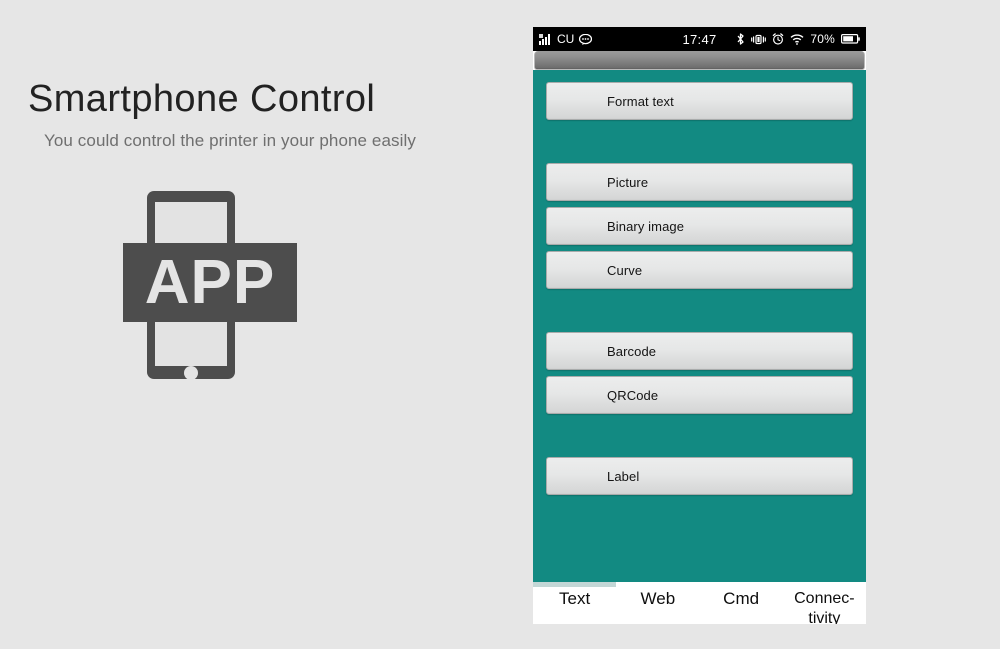  What do you see at coordinates (824, 603) in the screenshot?
I see `tab-connectivity: Connec- tivity` at bounding box center [824, 603].